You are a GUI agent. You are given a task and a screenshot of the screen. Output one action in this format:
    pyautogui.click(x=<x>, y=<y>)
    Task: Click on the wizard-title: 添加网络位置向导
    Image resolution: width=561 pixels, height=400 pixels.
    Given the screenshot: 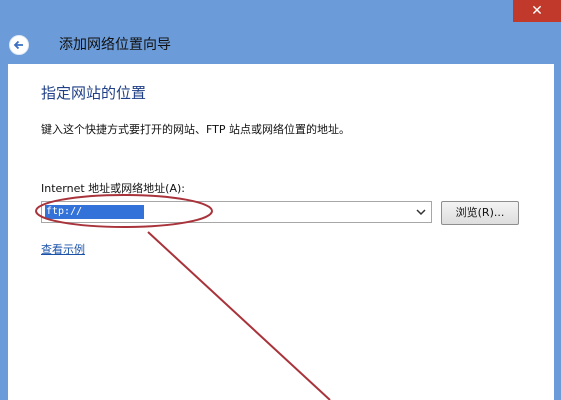 What is the action you would take?
    pyautogui.click(x=115, y=45)
    